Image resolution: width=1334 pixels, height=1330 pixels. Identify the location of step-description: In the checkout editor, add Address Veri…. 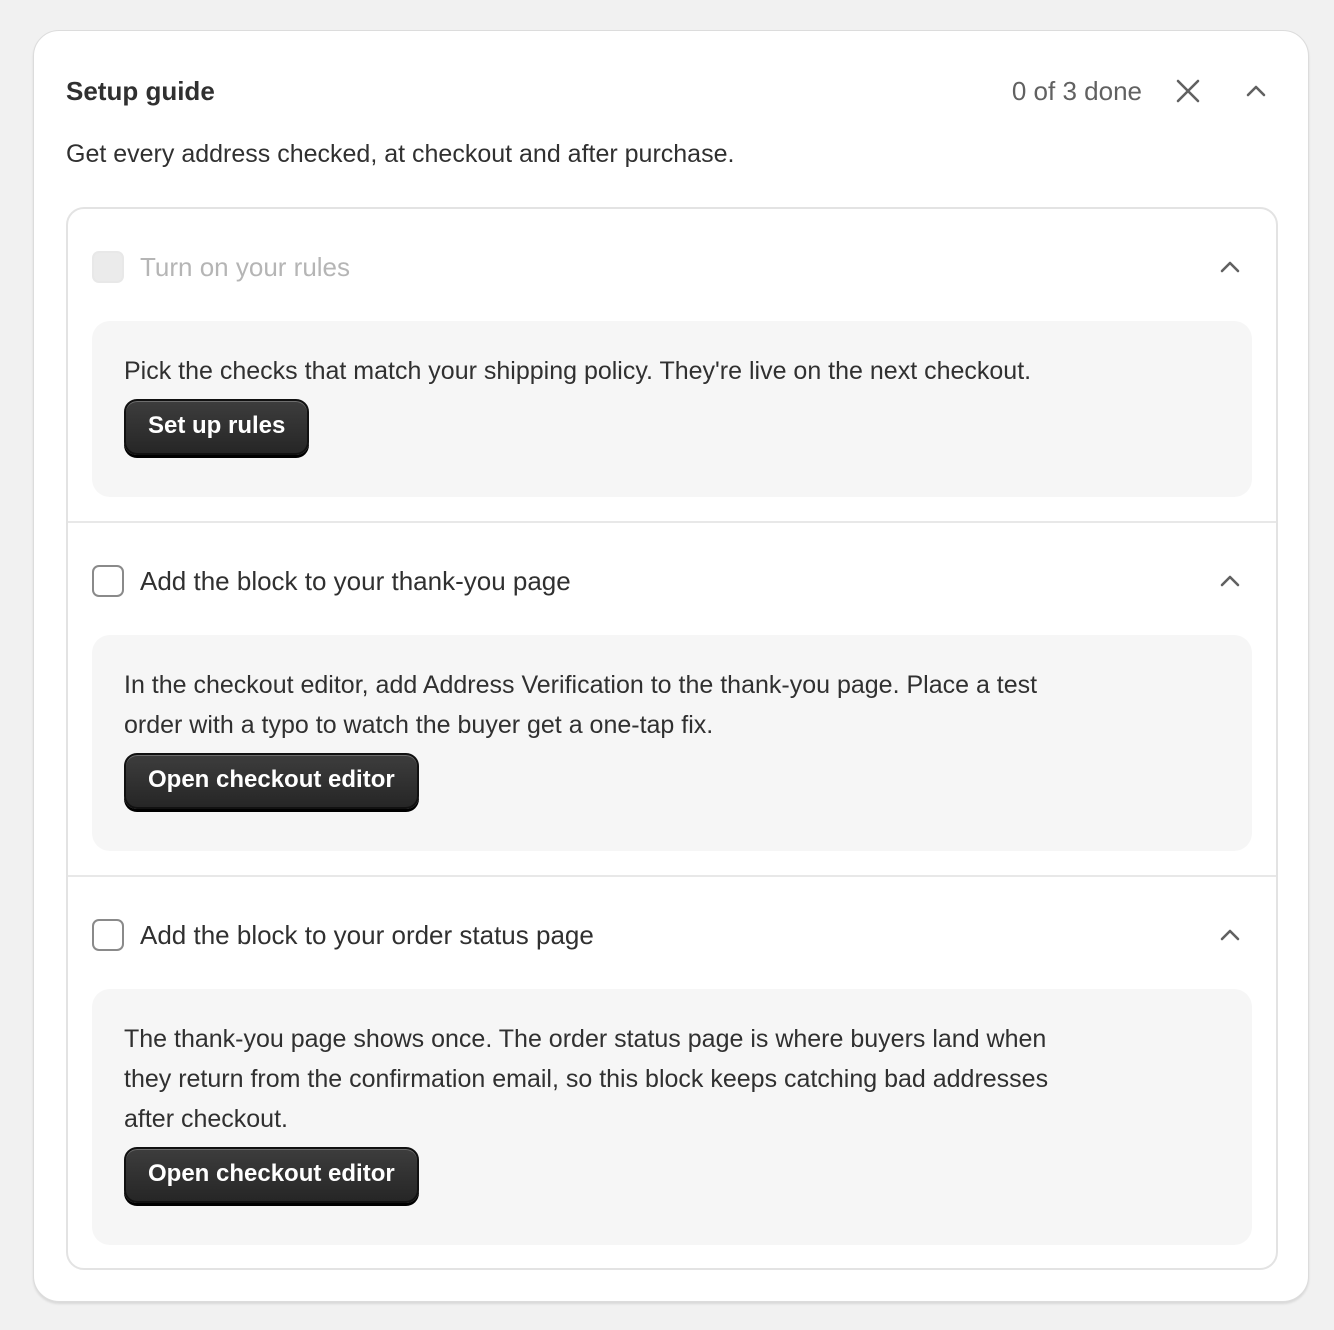
(581, 705).